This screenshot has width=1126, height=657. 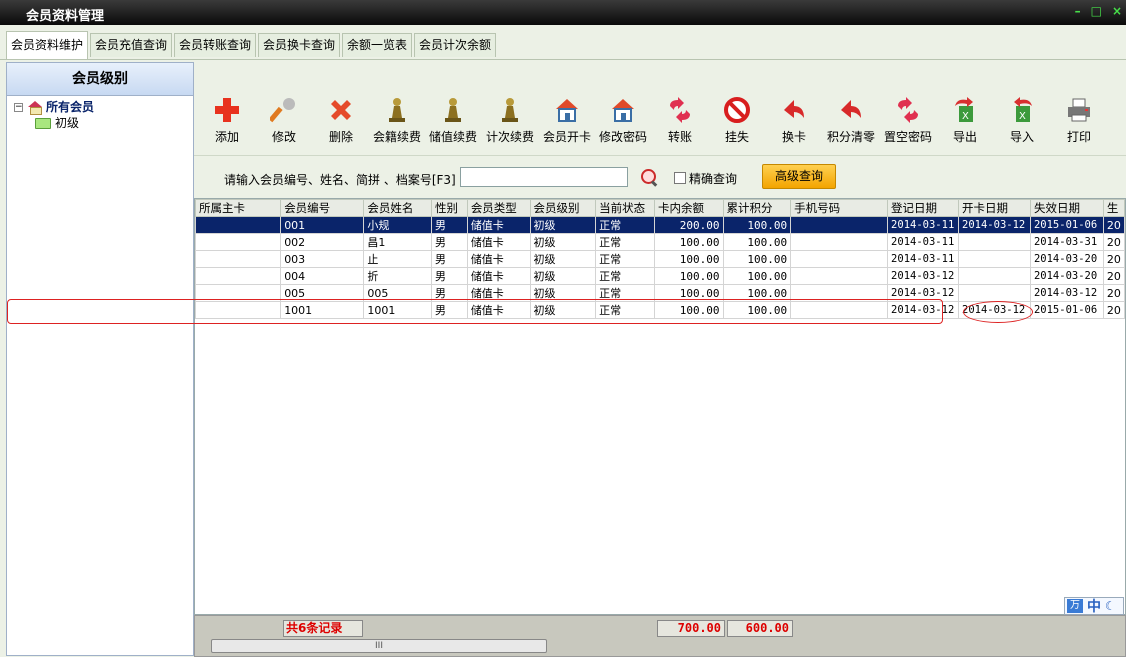 What do you see at coordinates (379, 646) in the screenshot?
I see `horizontal-scrollbar: III` at bounding box center [379, 646].